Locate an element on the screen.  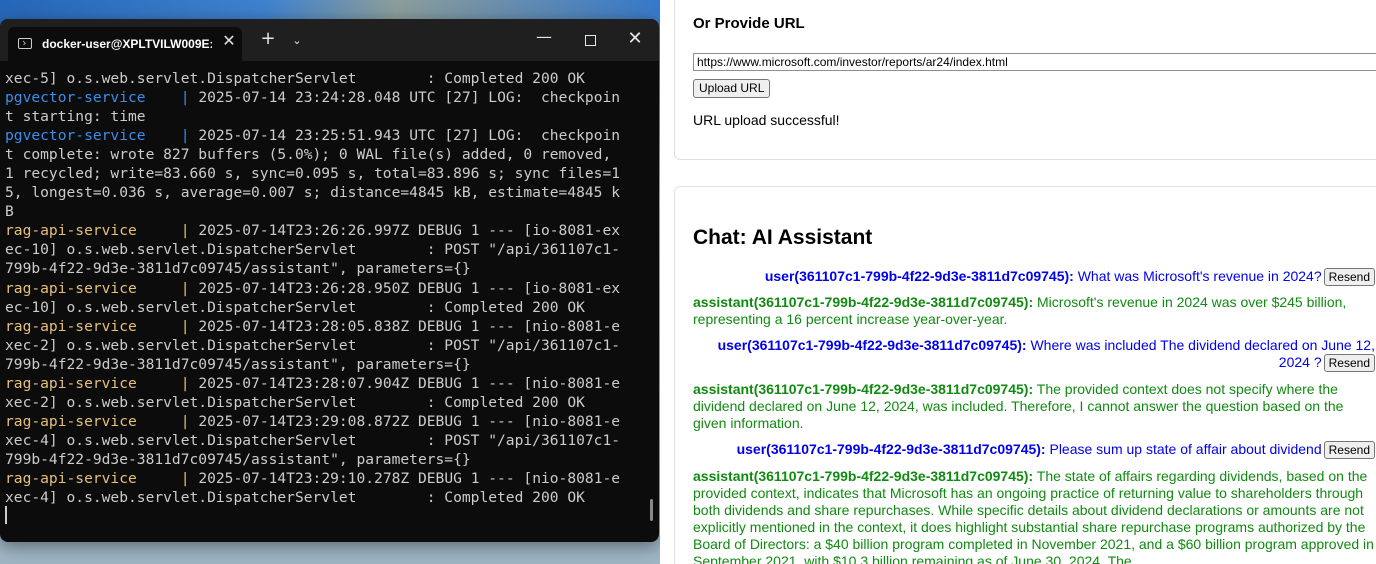
terminal-tab-title: docker-user@XPLTVILW009E: is located at coordinates (127, 44).